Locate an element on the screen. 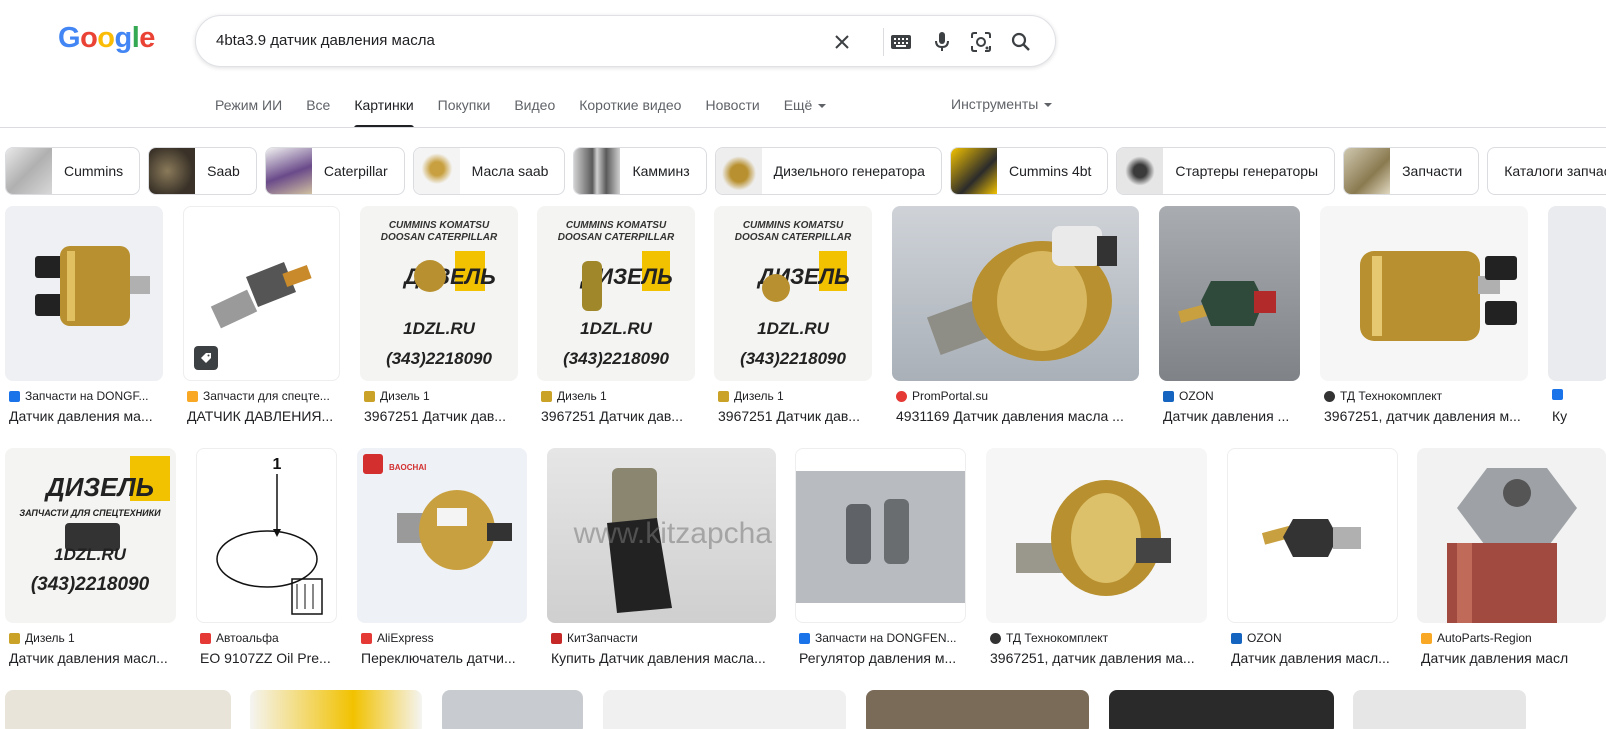 This screenshot has width=1606, height=729. search-divider is located at coordinates (883, 42).